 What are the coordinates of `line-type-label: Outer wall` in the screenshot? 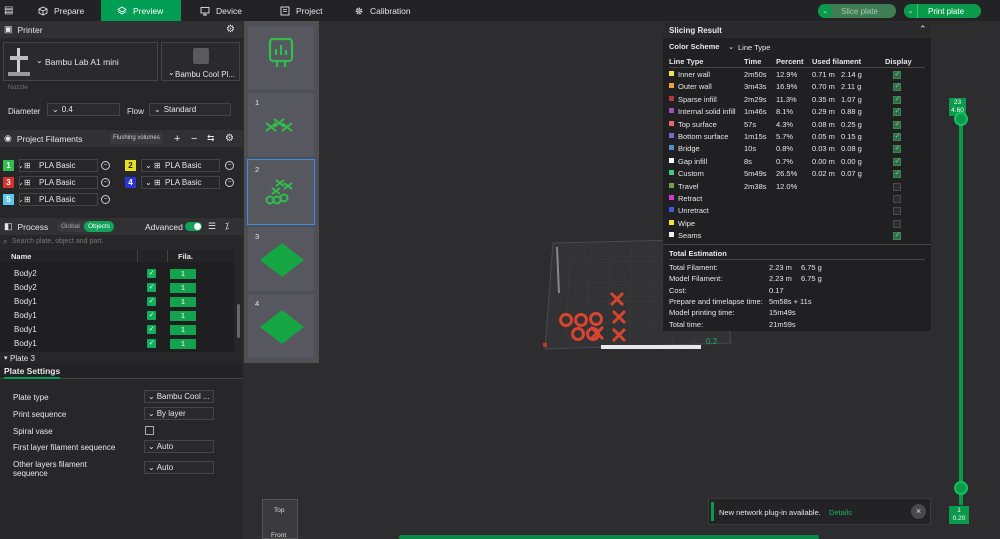 It's located at (695, 87).